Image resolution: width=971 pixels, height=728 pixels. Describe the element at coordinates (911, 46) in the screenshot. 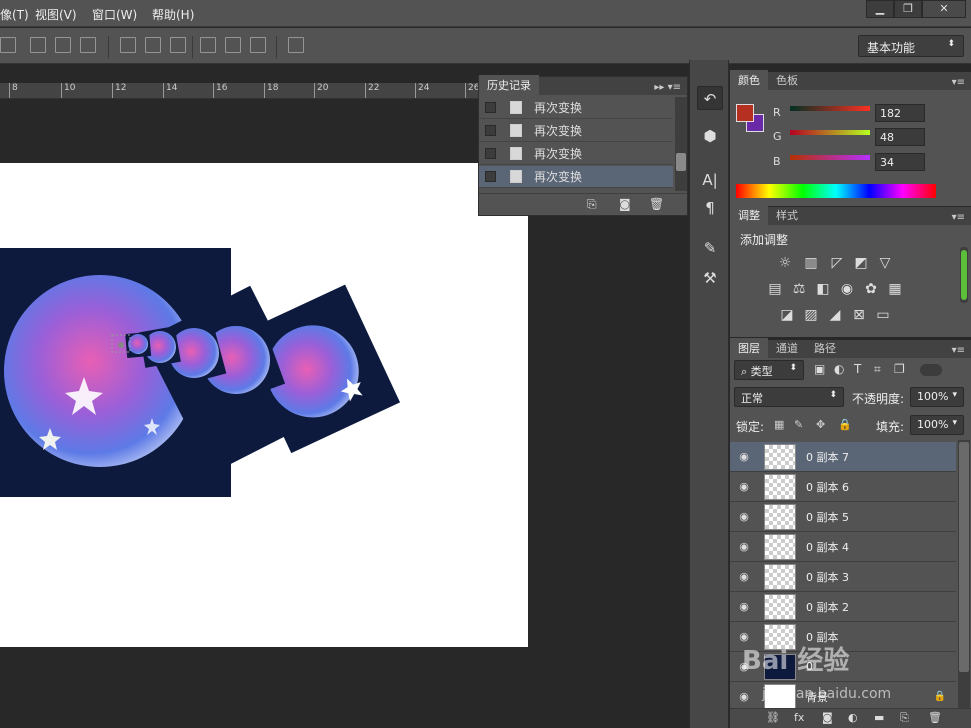

I see `workspace-switcher: 基本功能 ⬍` at that location.